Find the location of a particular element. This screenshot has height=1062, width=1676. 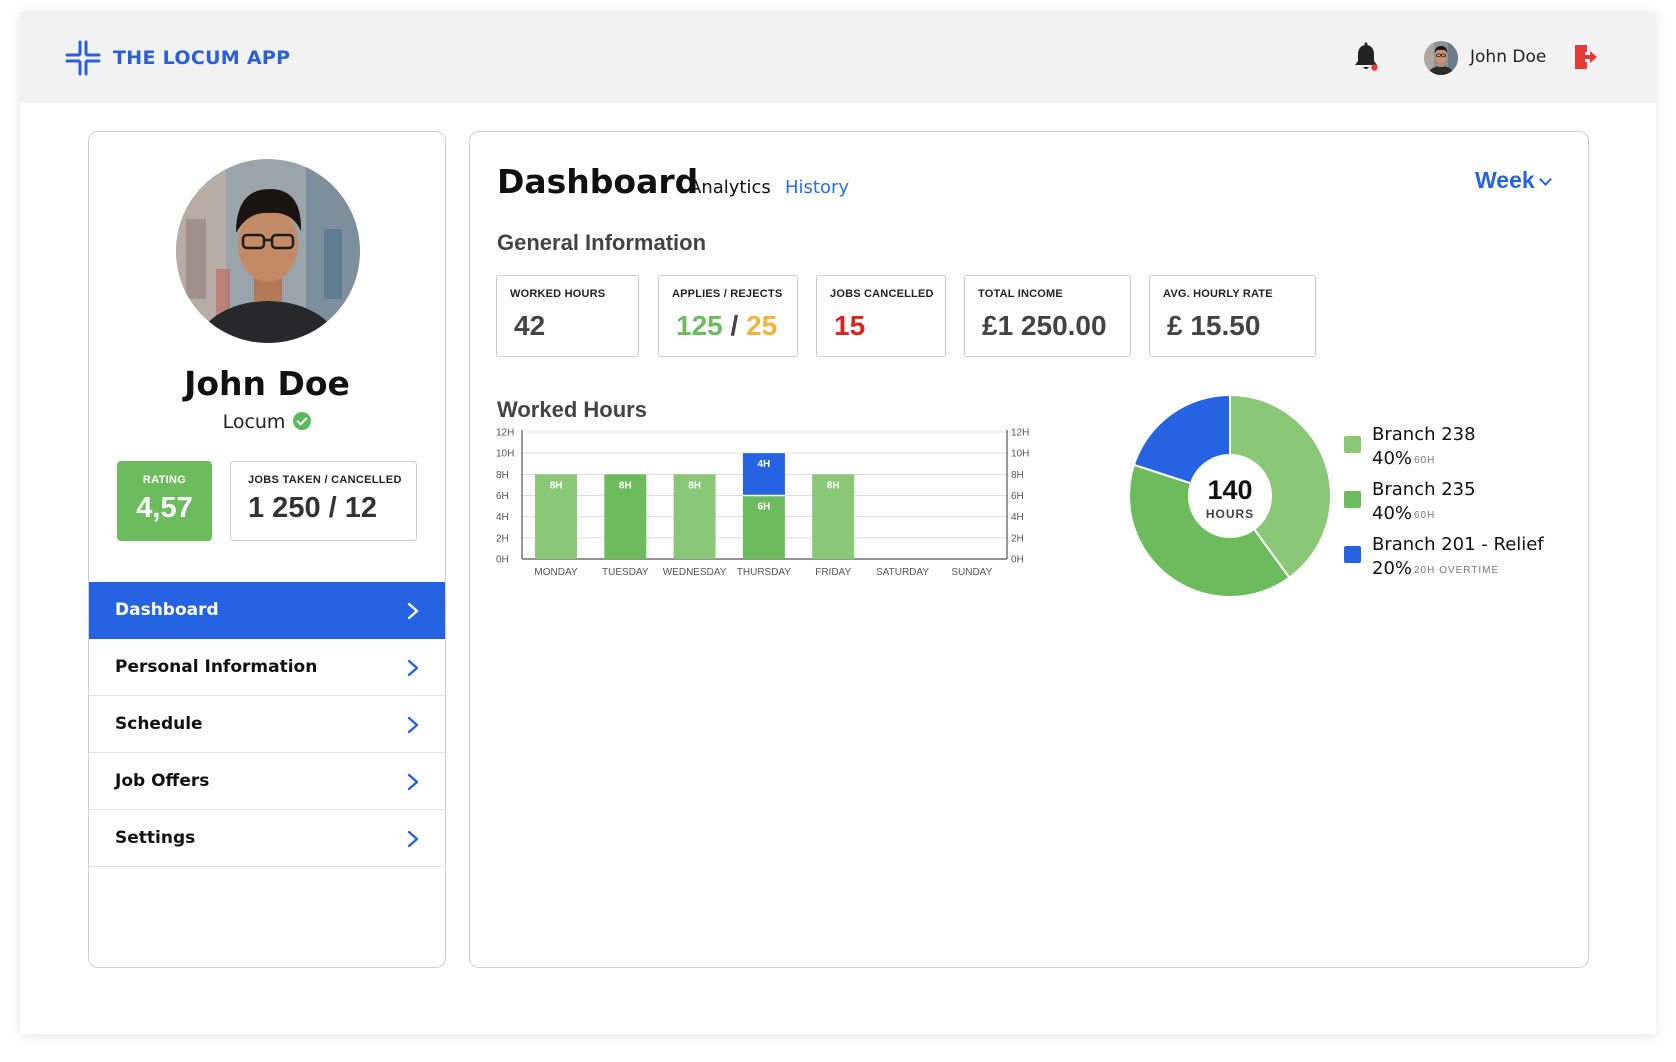

profile-photo is located at coordinates (268, 251).